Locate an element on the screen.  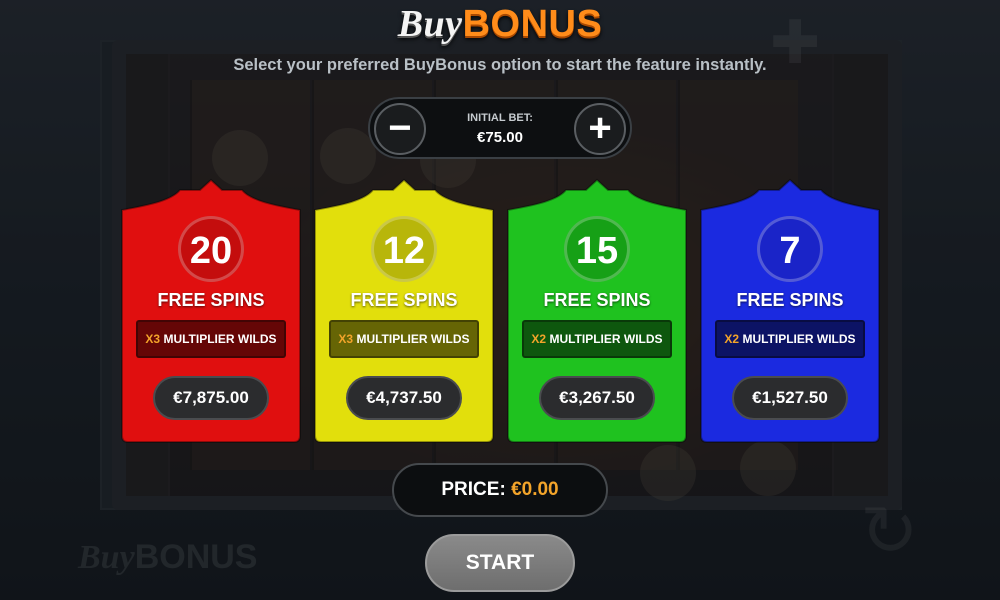
page-title: BuyBONUS is located at coordinates (500, 24).